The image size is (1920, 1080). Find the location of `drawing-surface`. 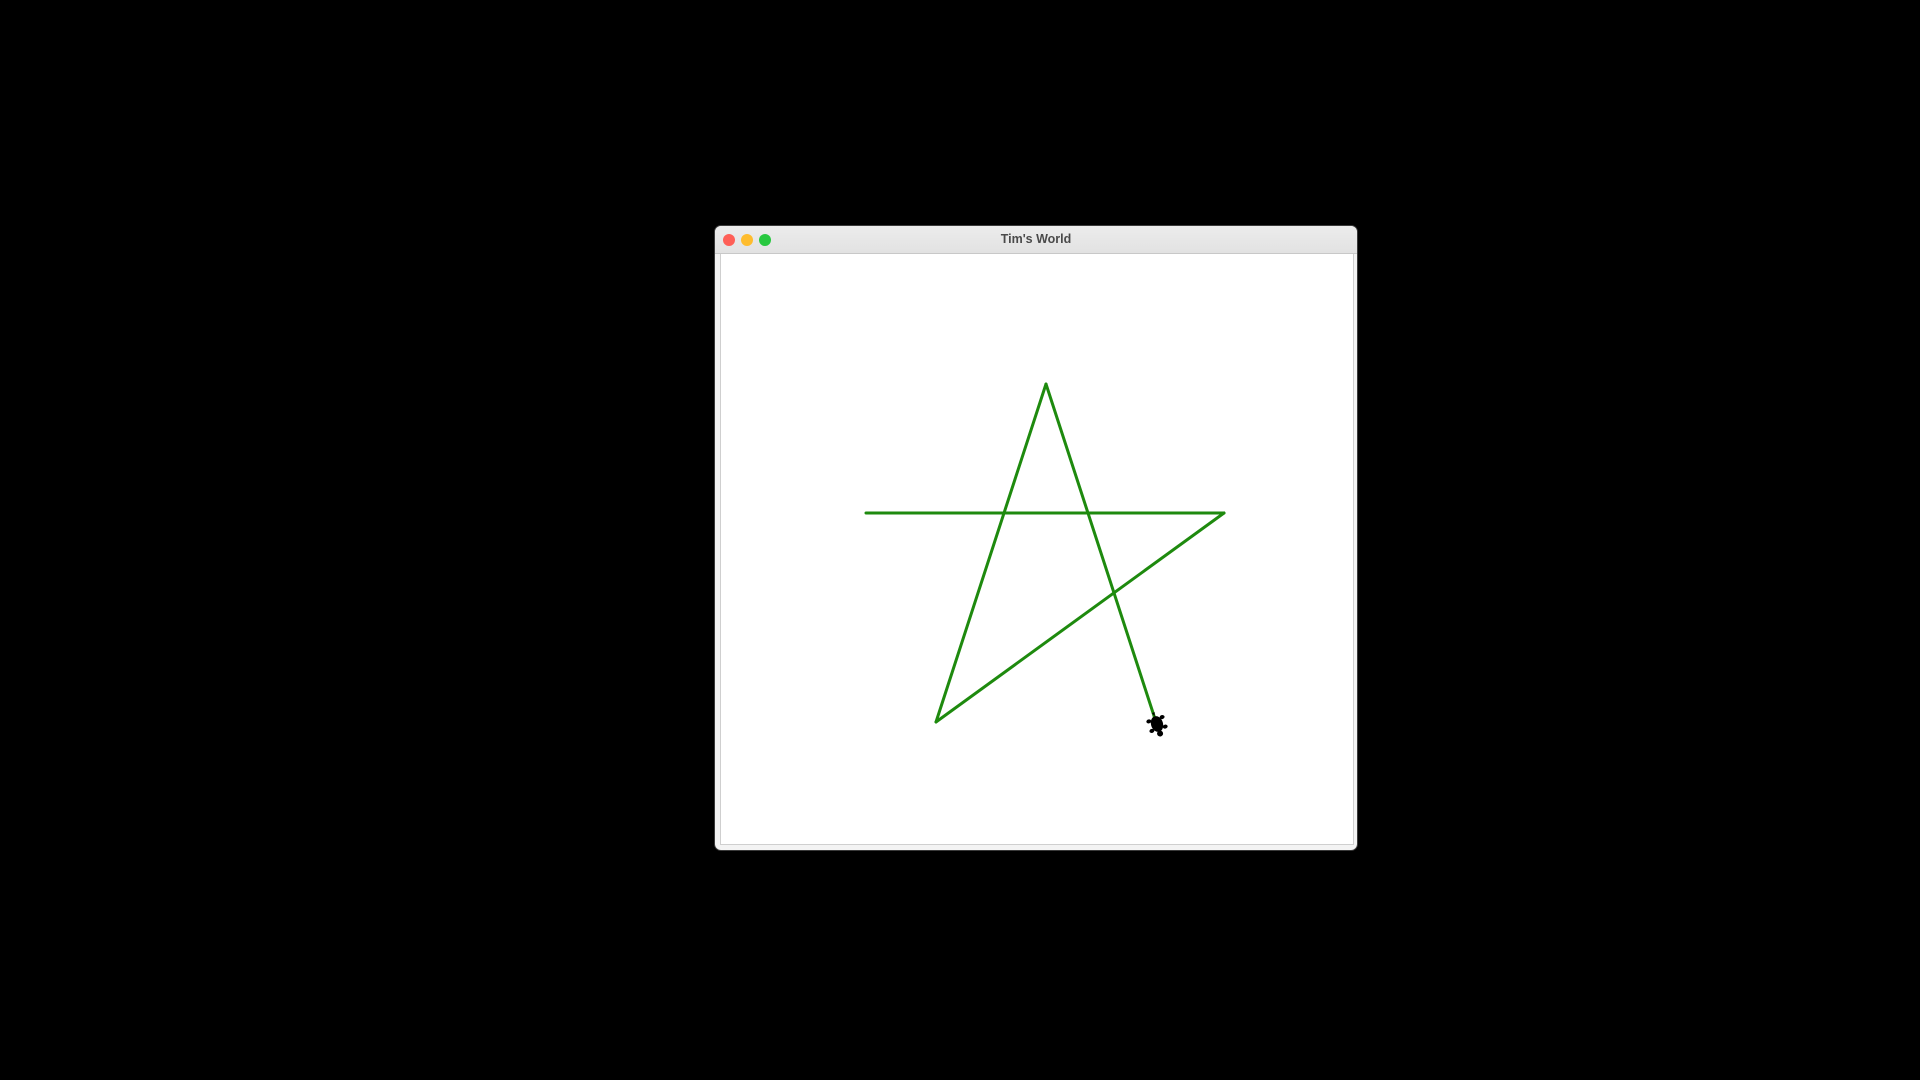

drawing-surface is located at coordinates (1045, 559).